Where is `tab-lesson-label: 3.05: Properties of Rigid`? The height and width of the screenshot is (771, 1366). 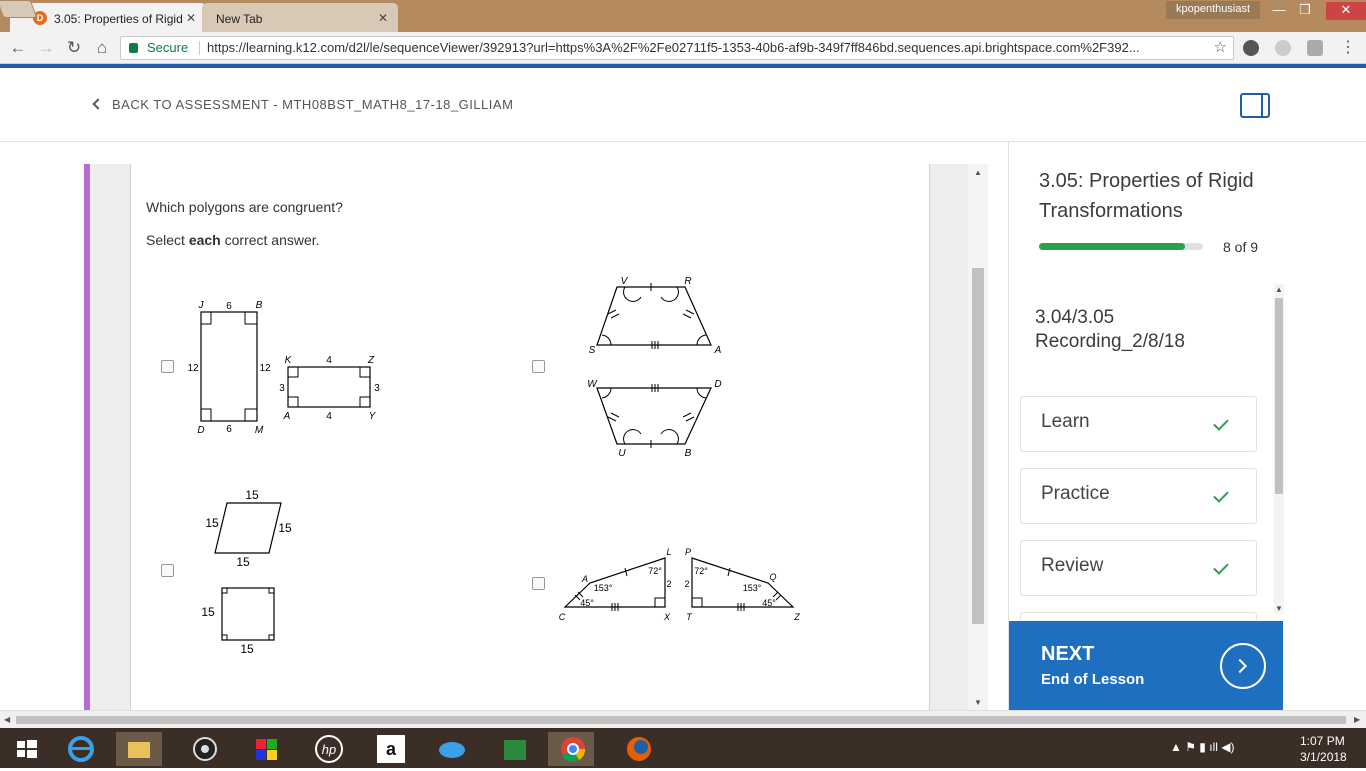 tab-lesson-label: 3.05: Properties of Rigid is located at coordinates (118, 19).